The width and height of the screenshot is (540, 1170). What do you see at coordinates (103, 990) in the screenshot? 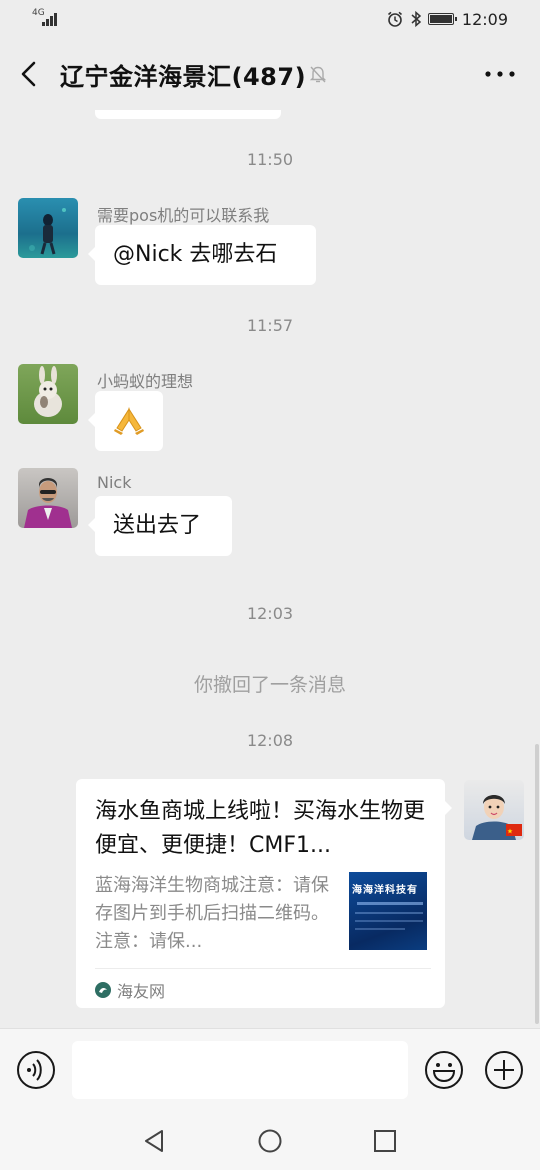
I see `source-logo-icon` at bounding box center [103, 990].